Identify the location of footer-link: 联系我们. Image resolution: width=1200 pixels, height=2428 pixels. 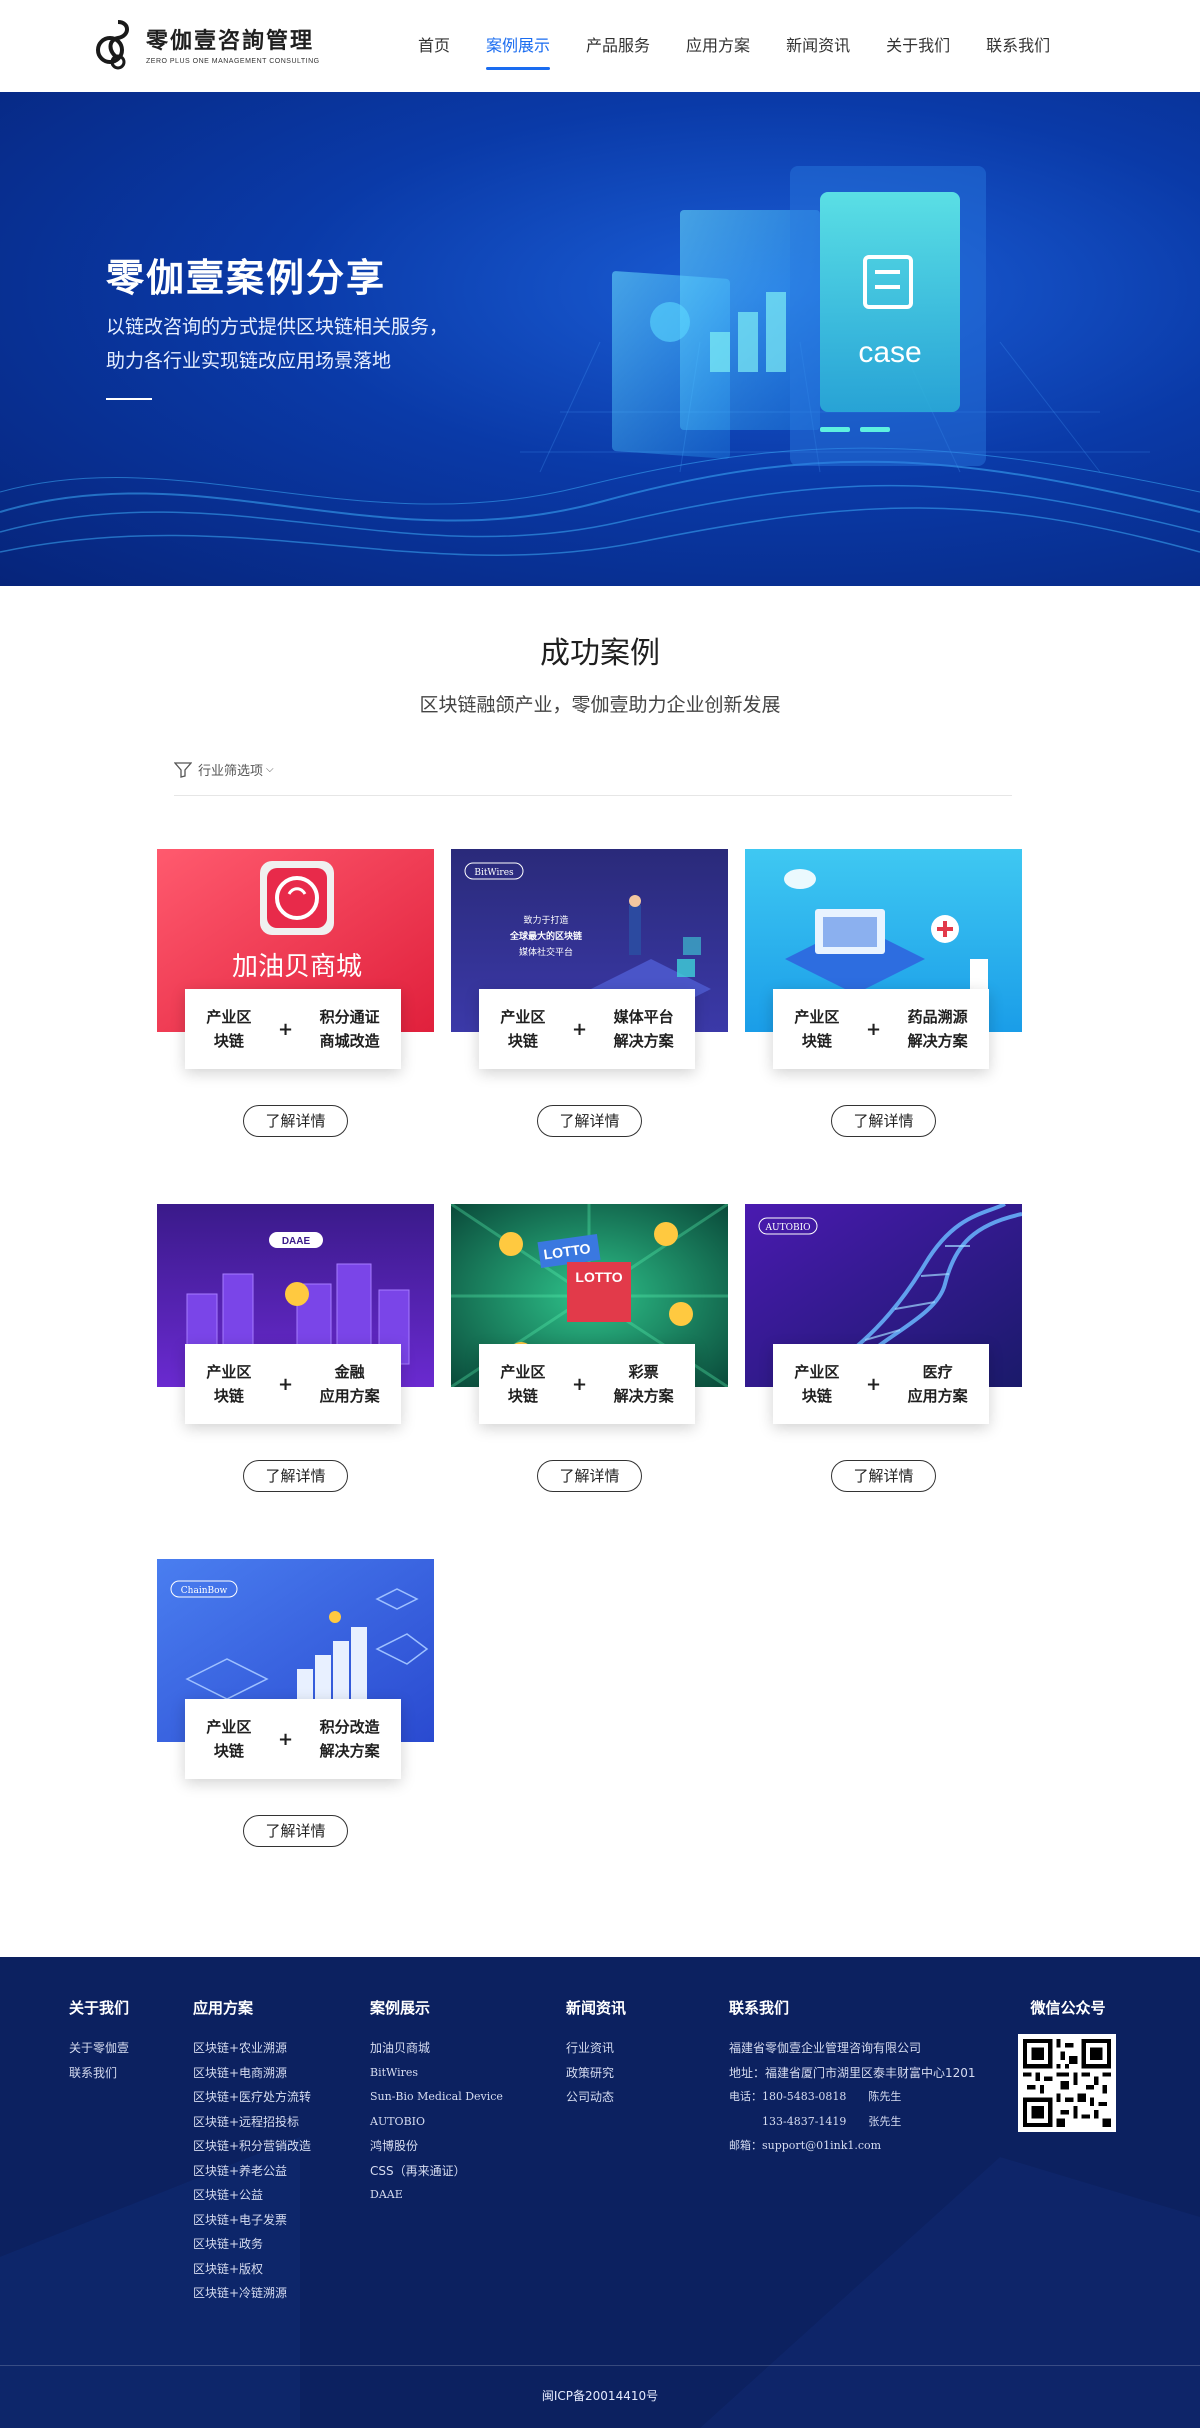
(99, 2073).